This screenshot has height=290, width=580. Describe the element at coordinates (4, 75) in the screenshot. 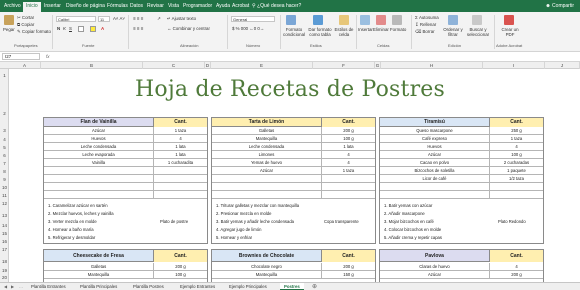

I see `row-header: 1` at that location.